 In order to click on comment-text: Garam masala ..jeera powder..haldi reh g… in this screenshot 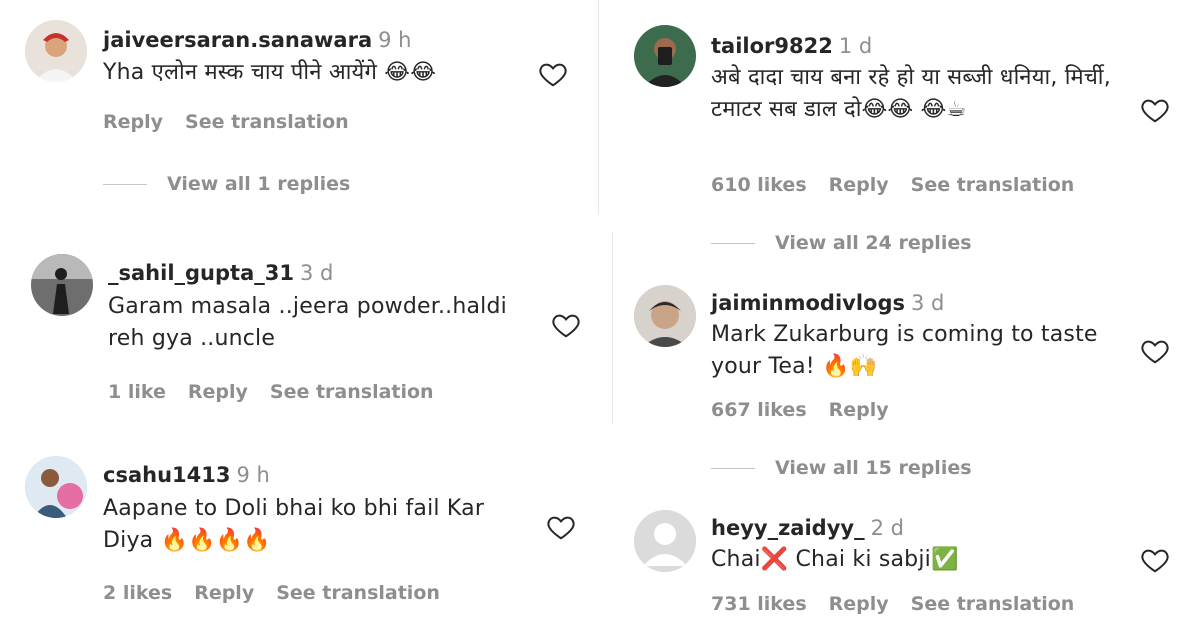, I will do `click(307, 322)`.